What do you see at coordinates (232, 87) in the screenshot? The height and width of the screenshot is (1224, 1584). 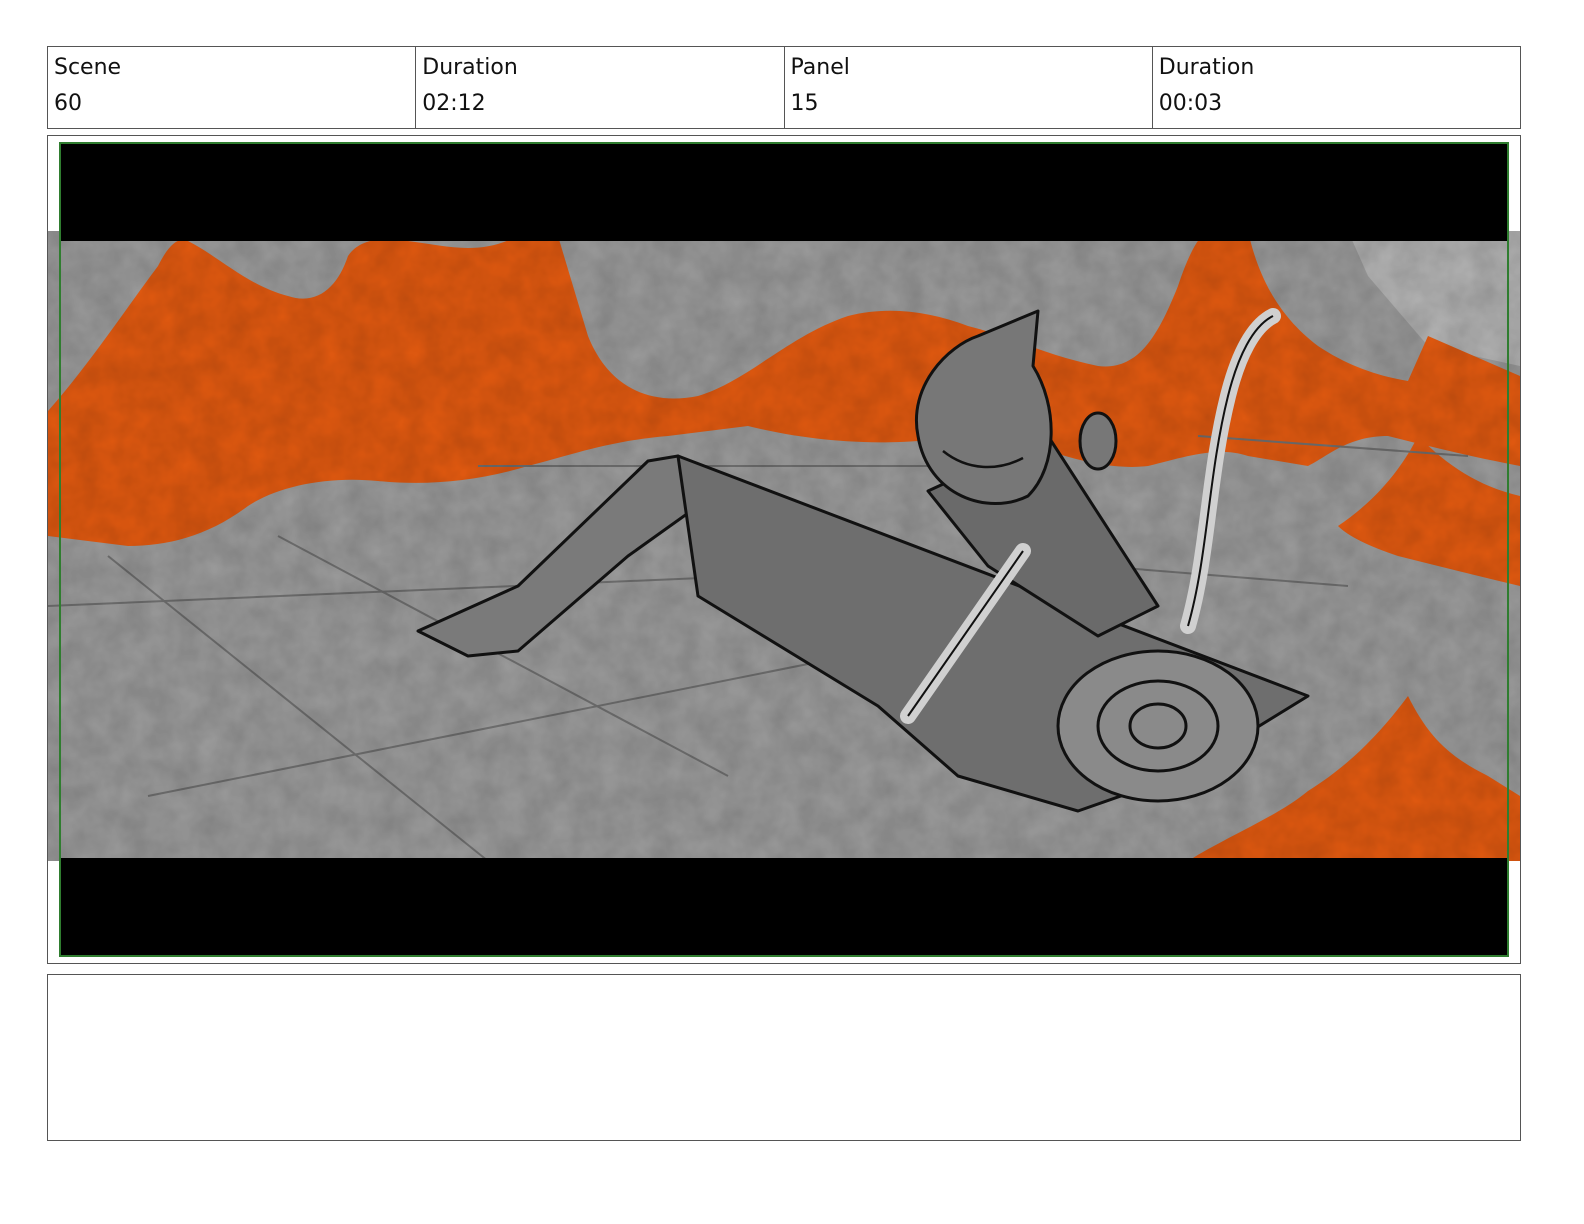 I see `scene-cell: Scene 60` at bounding box center [232, 87].